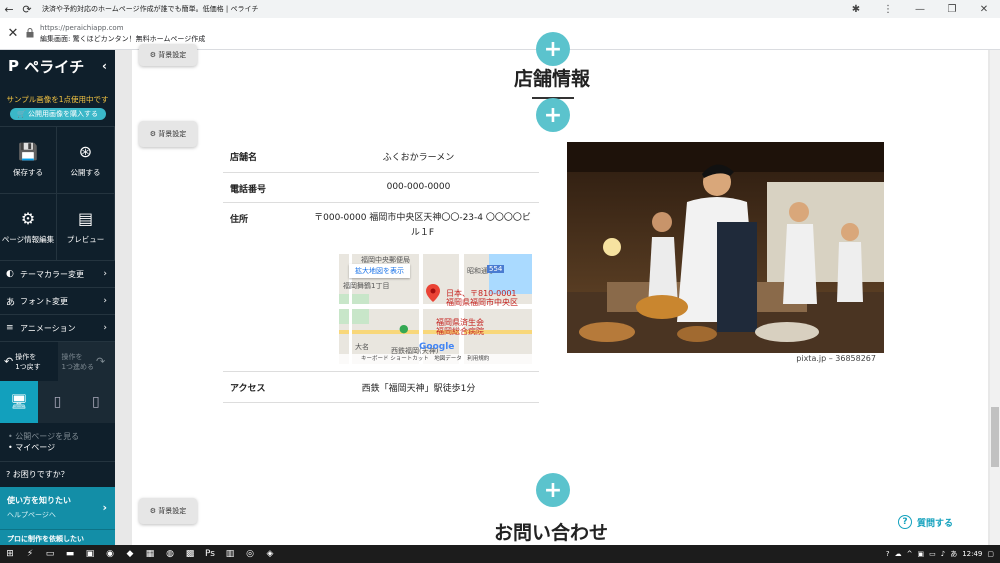 The width and height of the screenshot is (1000, 563). What do you see at coordinates (995, 437) in the screenshot?
I see `scrollbar-thumb` at bounding box center [995, 437].